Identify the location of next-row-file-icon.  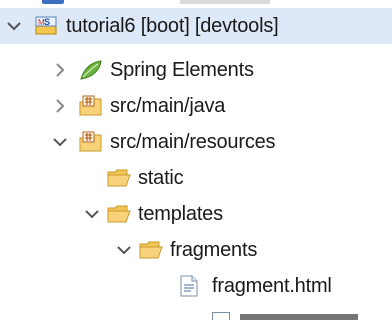
(221, 316).